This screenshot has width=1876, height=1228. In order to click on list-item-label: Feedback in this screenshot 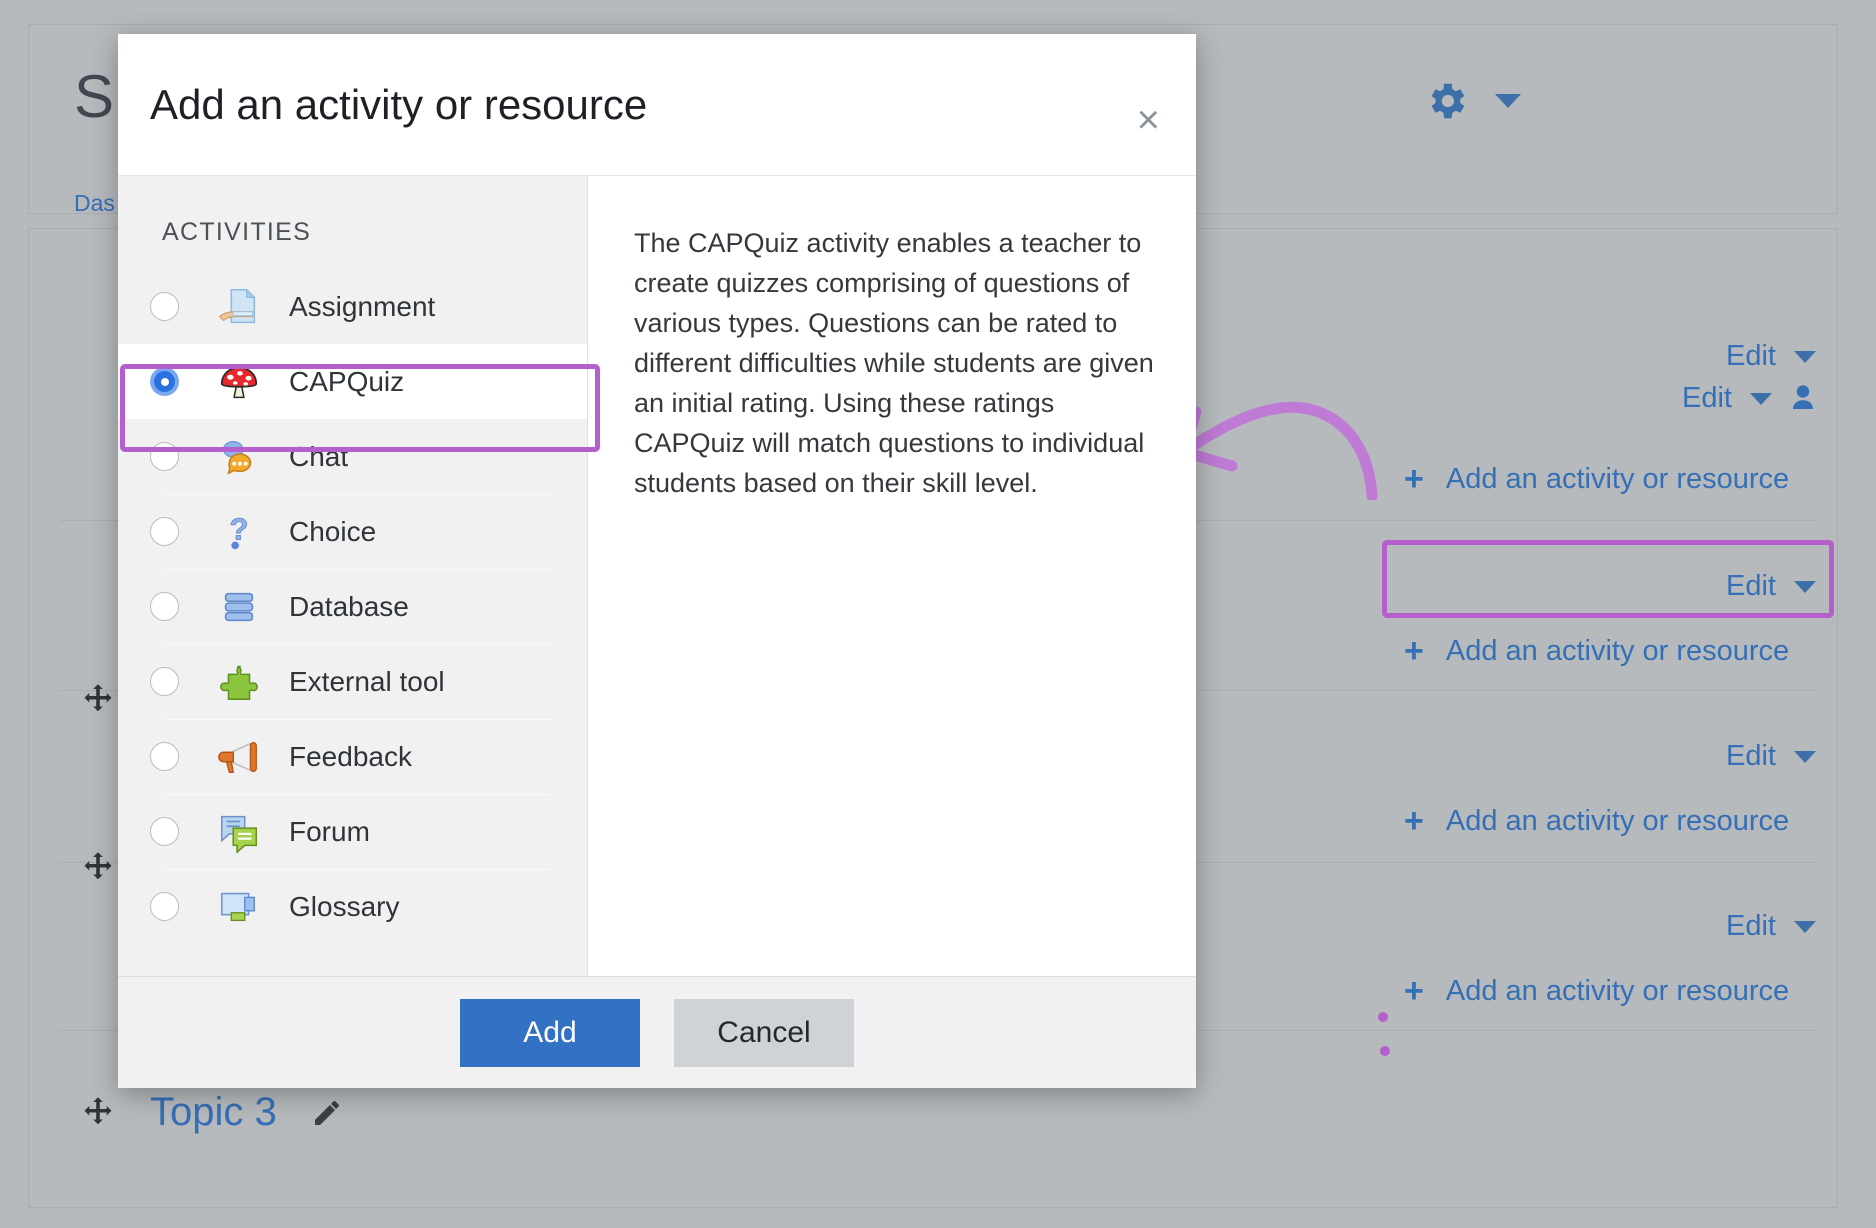, I will do `click(350, 756)`.